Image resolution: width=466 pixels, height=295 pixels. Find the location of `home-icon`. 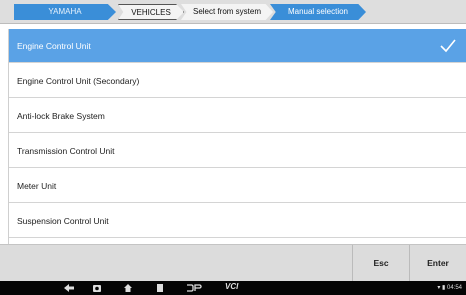

home-icon is located at coordinates (128, 288).